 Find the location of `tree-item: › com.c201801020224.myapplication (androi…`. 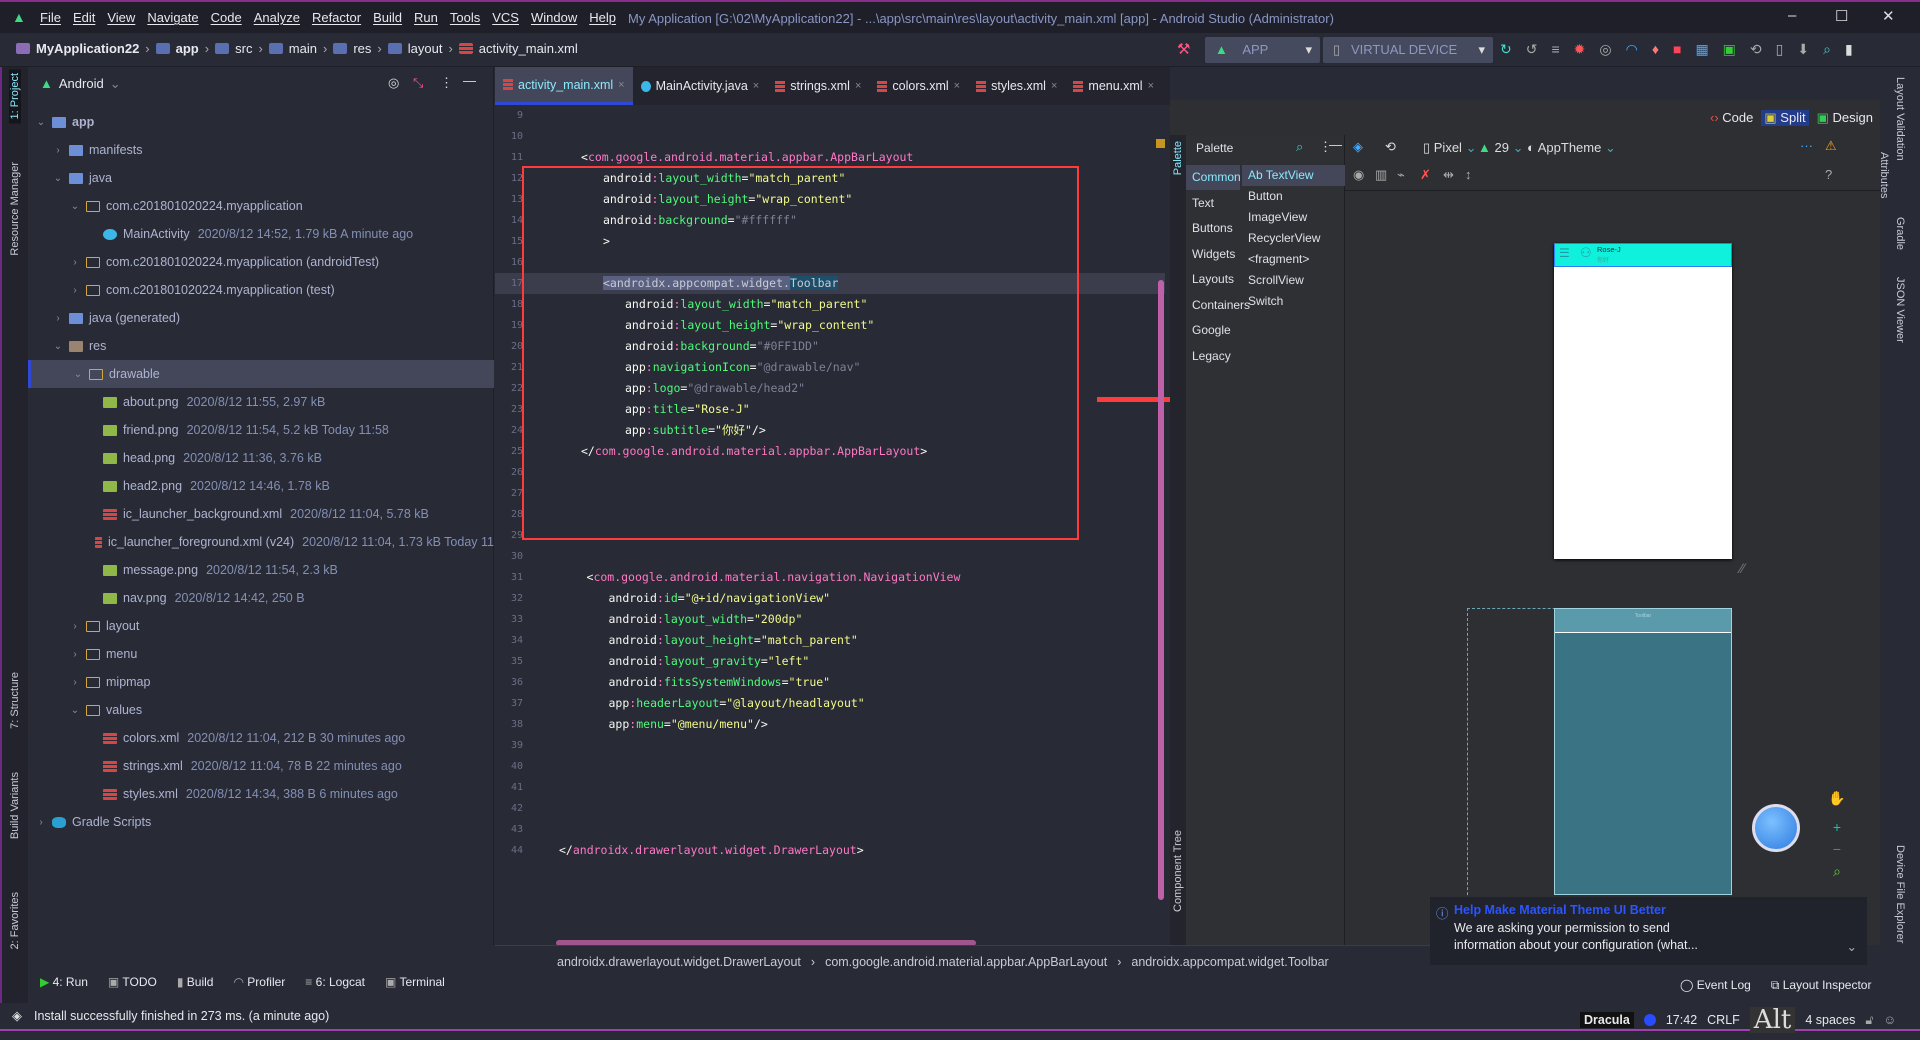

tree-item: › com.c201801020224.myapplication (androi… is located at coordinates (261, 262).